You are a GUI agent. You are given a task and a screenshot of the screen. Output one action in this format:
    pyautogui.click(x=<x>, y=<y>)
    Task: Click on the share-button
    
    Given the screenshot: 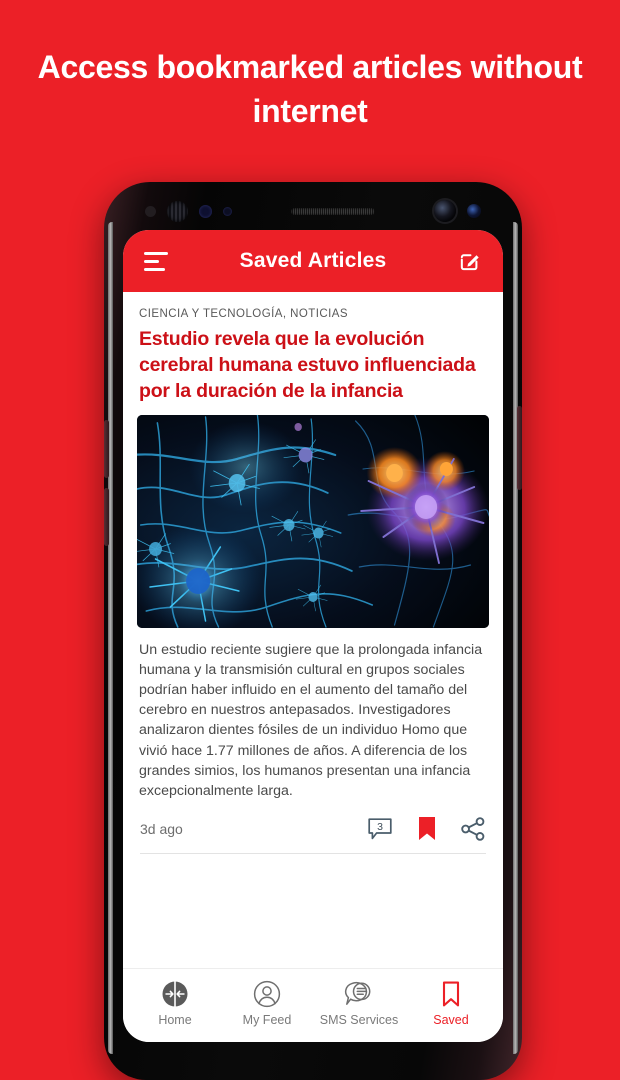 What is the action you would take?
    pyautogui.click(x=473, y=828)
    